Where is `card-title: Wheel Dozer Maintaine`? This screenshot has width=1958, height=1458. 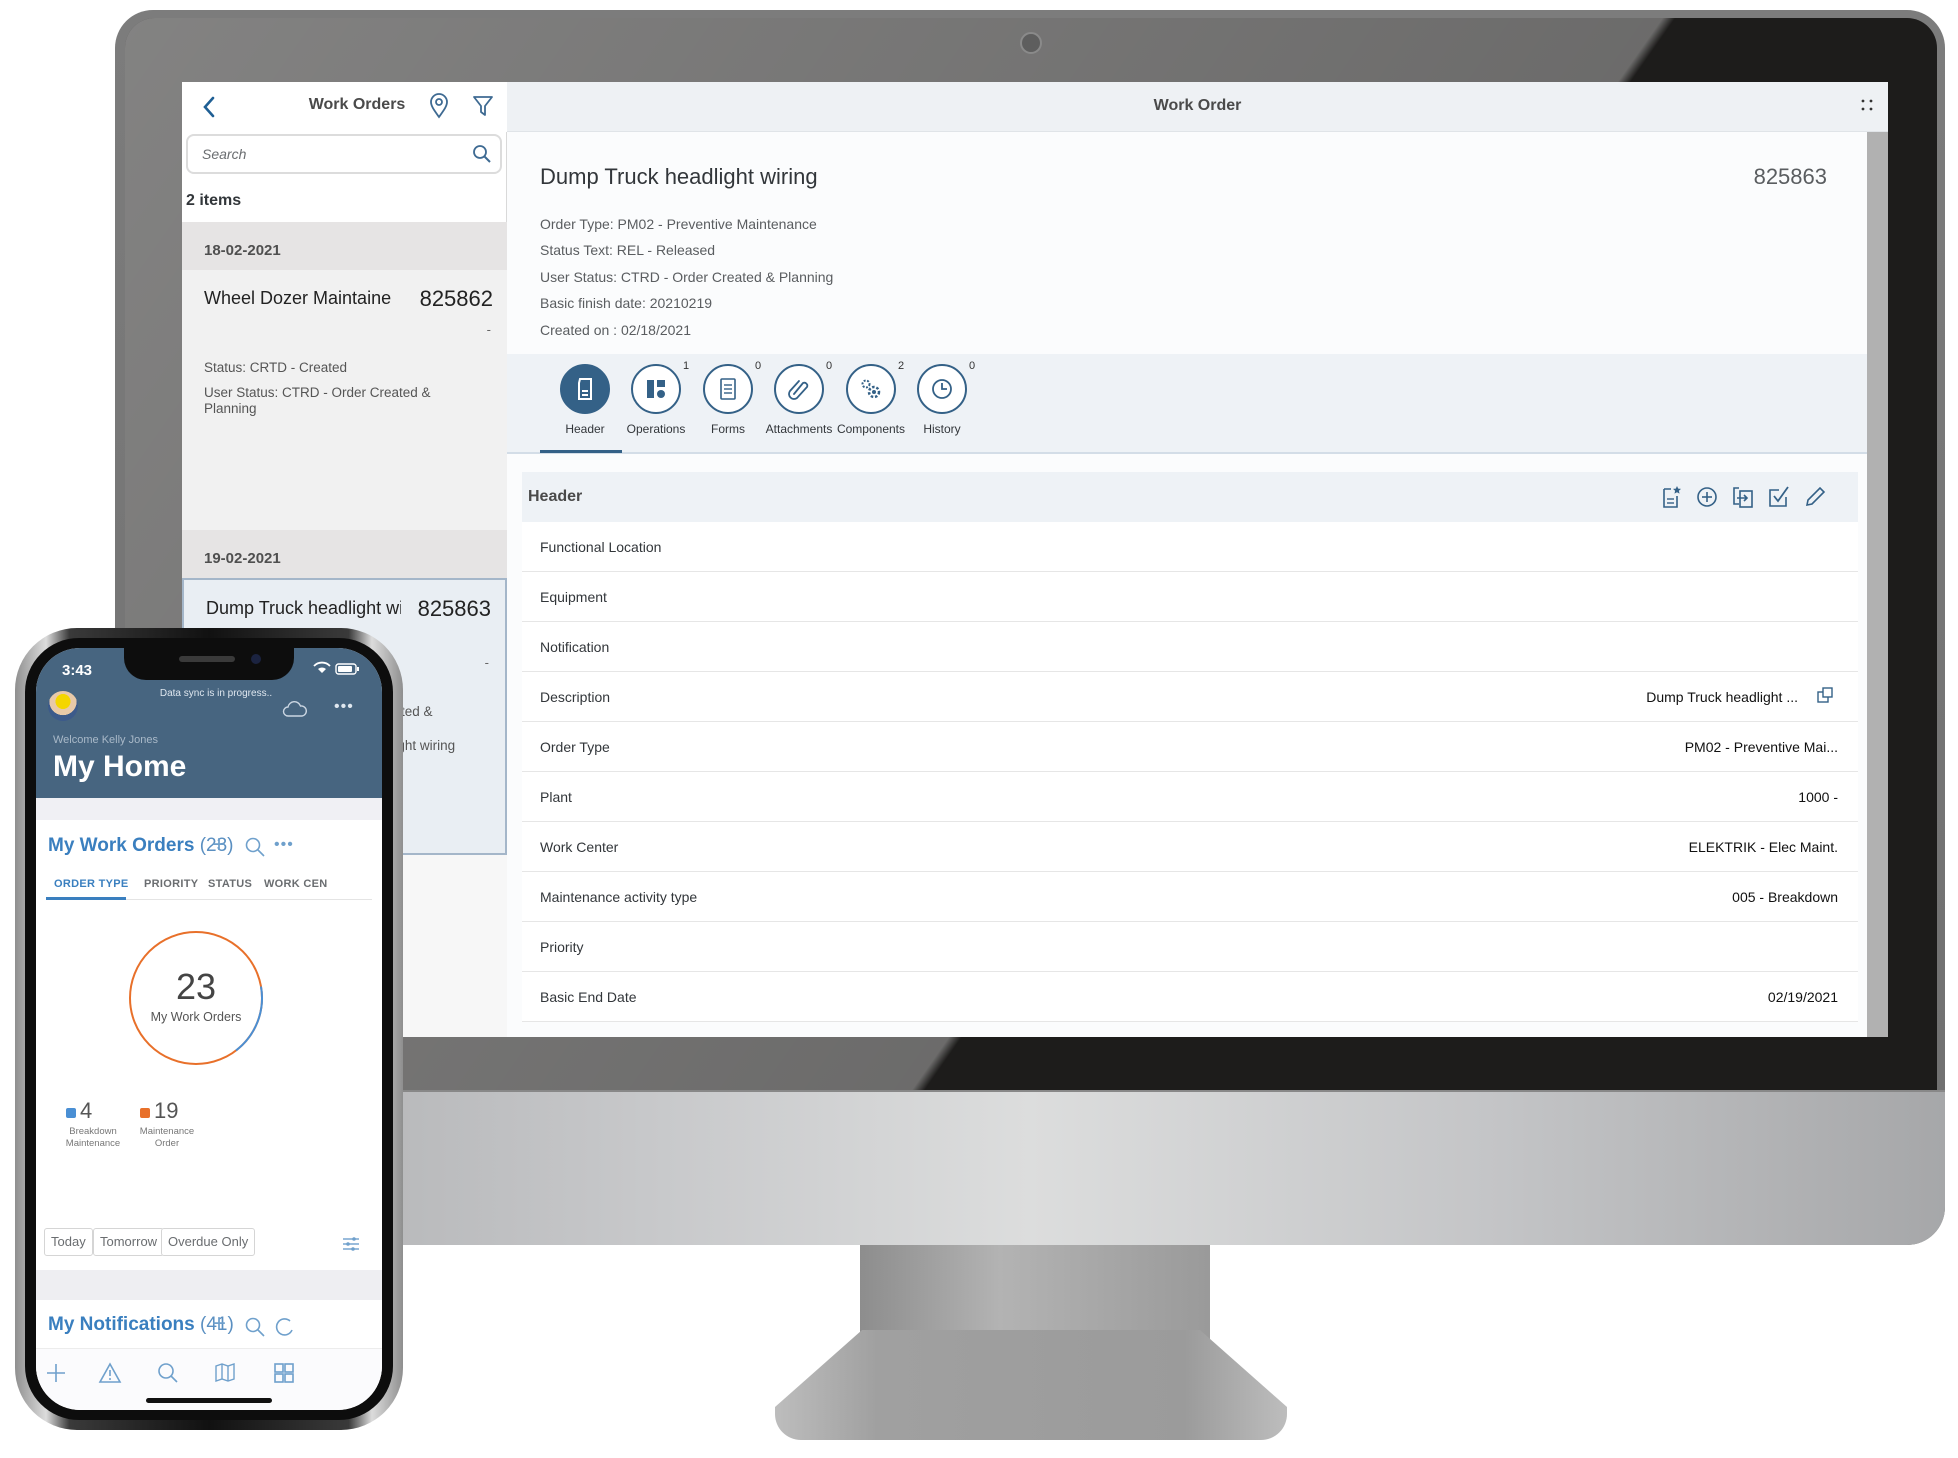
card-title: Wheel Dozer Maintaine is located at coordinates (298, 298).